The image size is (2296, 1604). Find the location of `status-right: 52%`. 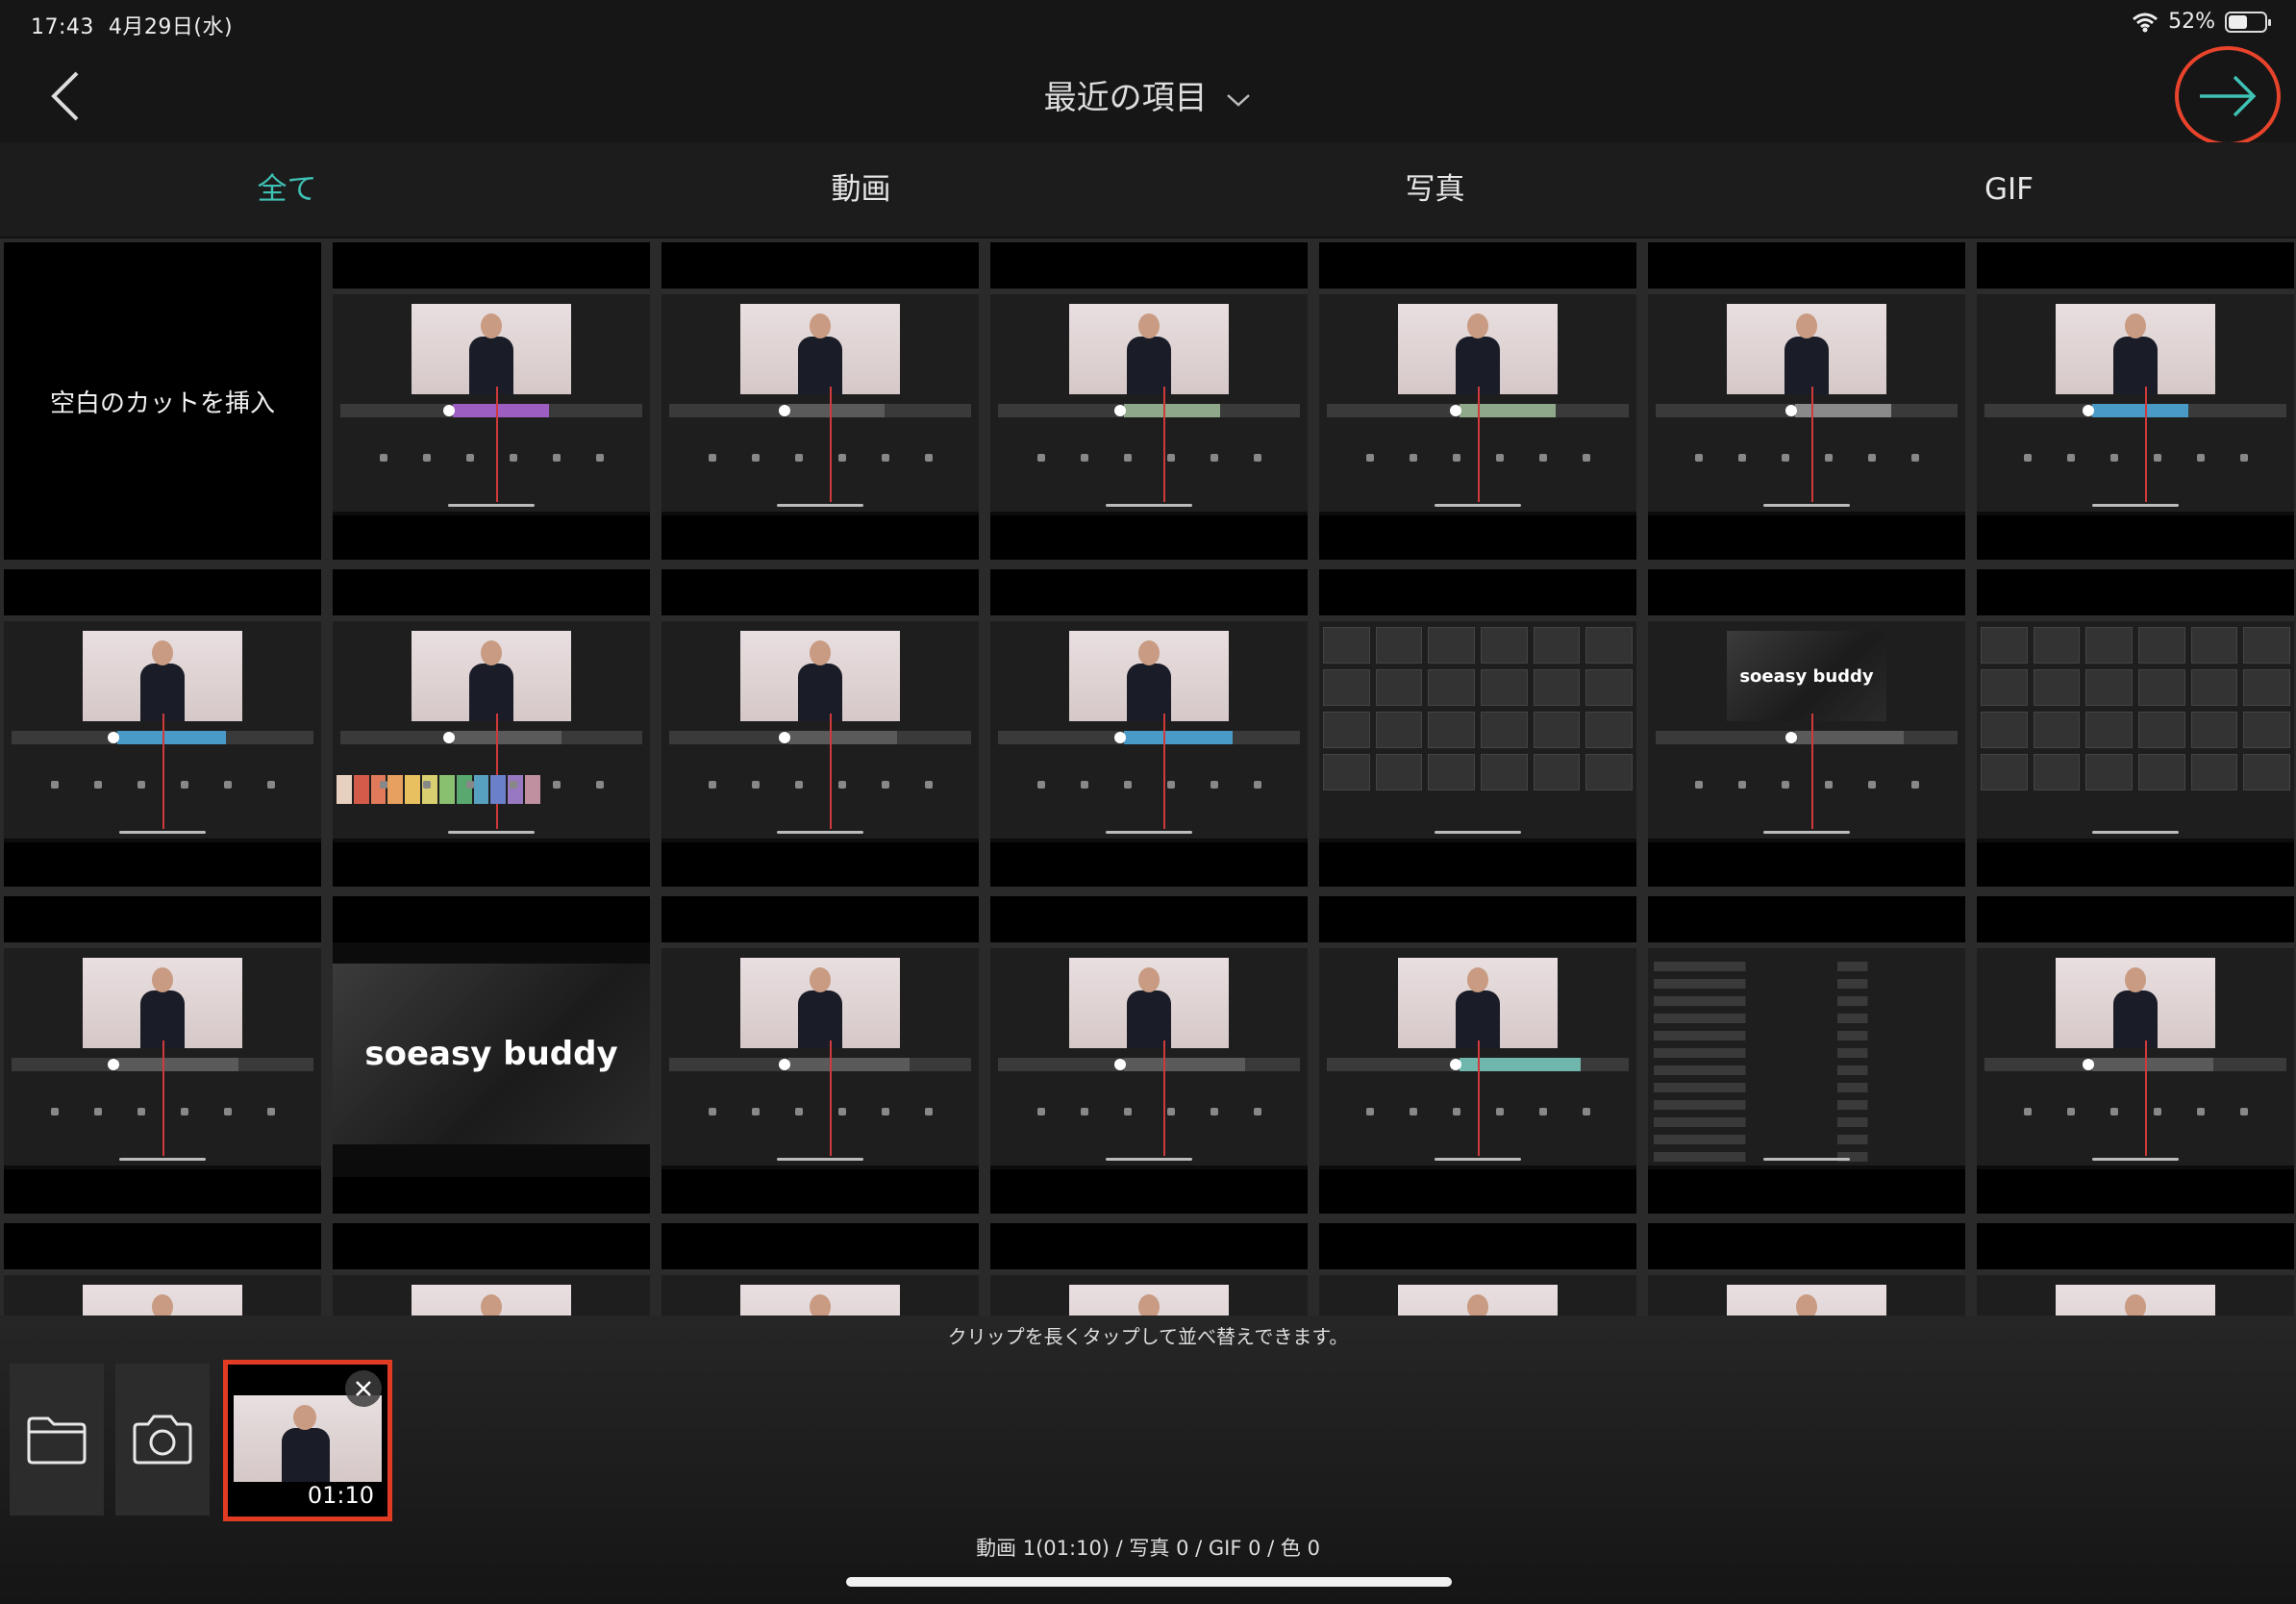

status-right: 52% is located at coordinates (2201, 22).